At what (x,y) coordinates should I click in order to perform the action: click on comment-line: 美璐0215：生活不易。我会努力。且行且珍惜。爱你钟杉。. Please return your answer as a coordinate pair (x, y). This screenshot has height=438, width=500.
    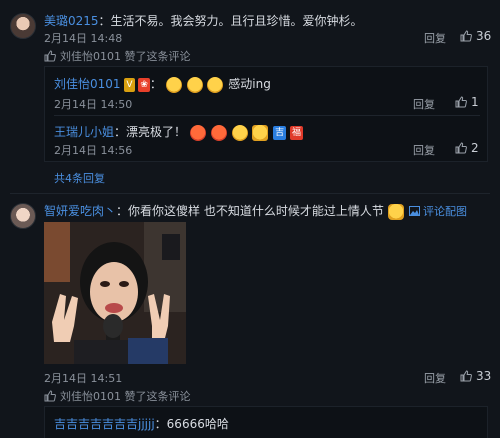
    Looking at the image, I should click on (203, 20).